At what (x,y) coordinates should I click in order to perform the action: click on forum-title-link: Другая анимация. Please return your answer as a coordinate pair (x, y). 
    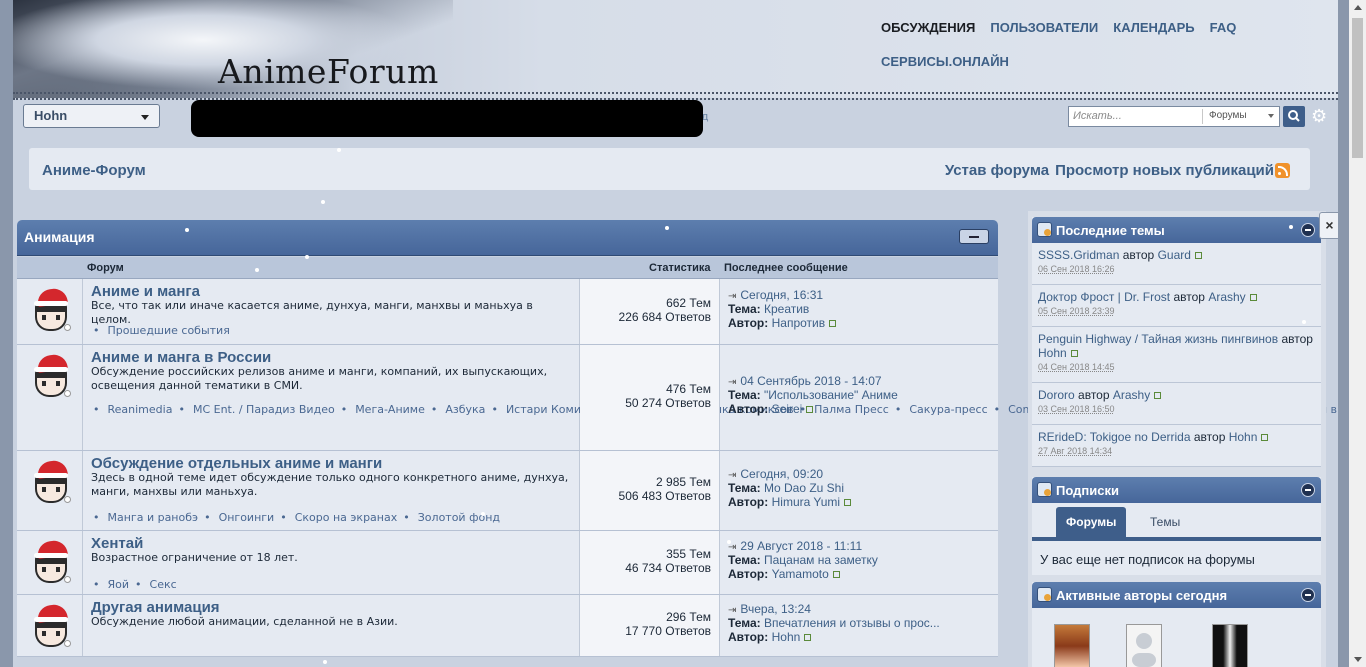
    Looking at the image, I should click on (155, 607).